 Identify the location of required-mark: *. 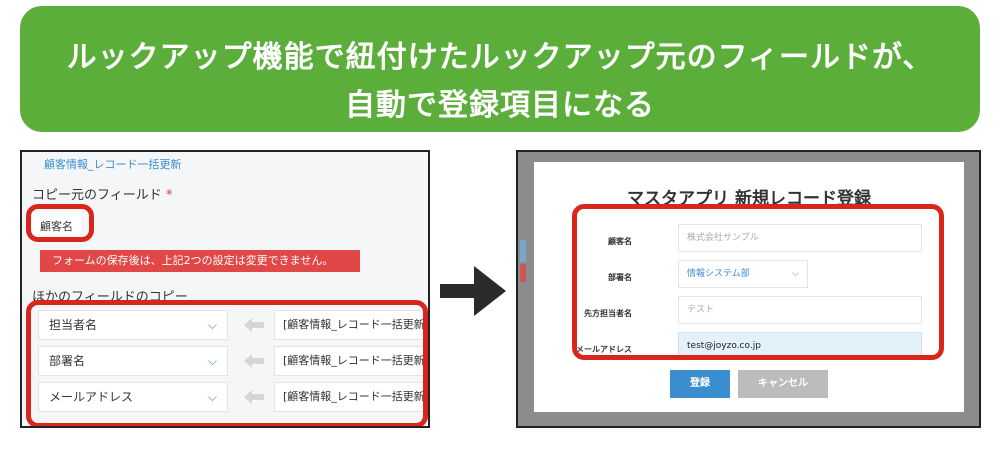
(169, 195).